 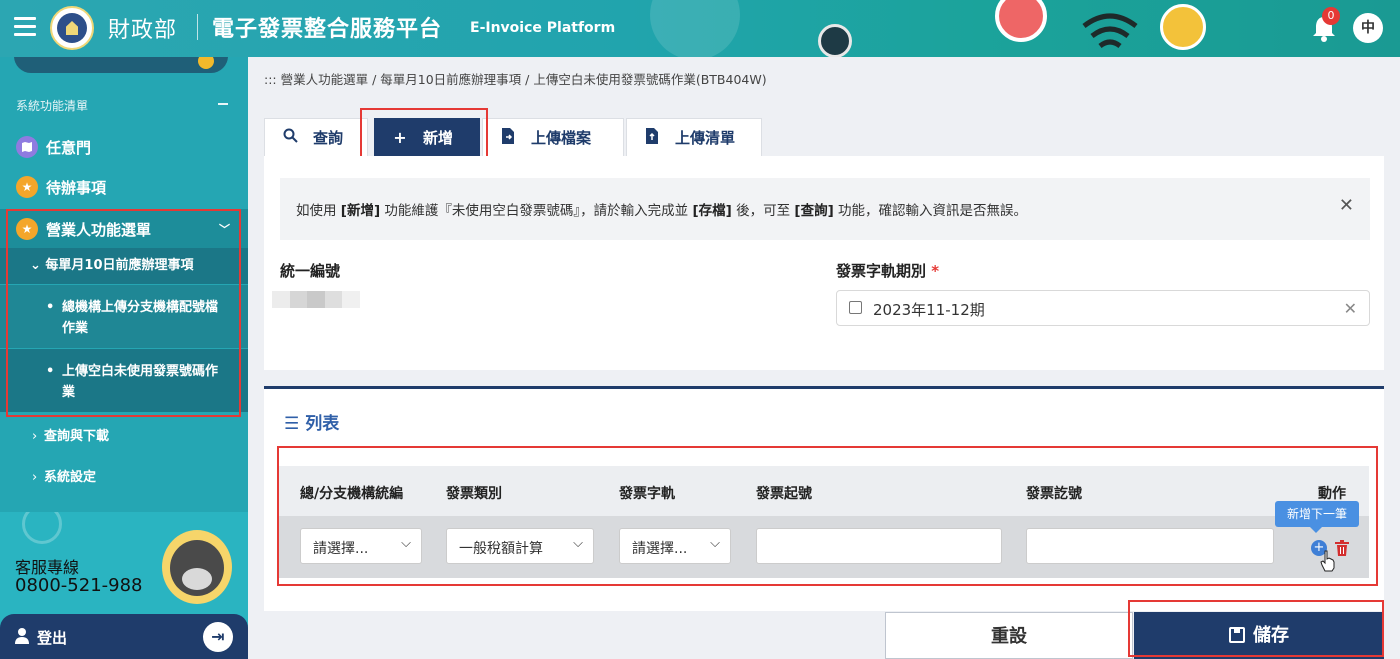 What do you see at coordinates (27, 187) in the screenshot?
I see `star-icon: ★` at bounding box center [27, 187].